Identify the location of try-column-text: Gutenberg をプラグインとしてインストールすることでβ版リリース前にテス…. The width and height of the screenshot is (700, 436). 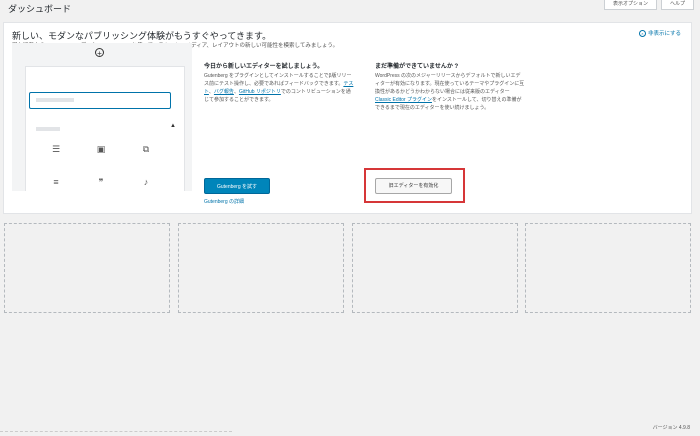
(279, 88).